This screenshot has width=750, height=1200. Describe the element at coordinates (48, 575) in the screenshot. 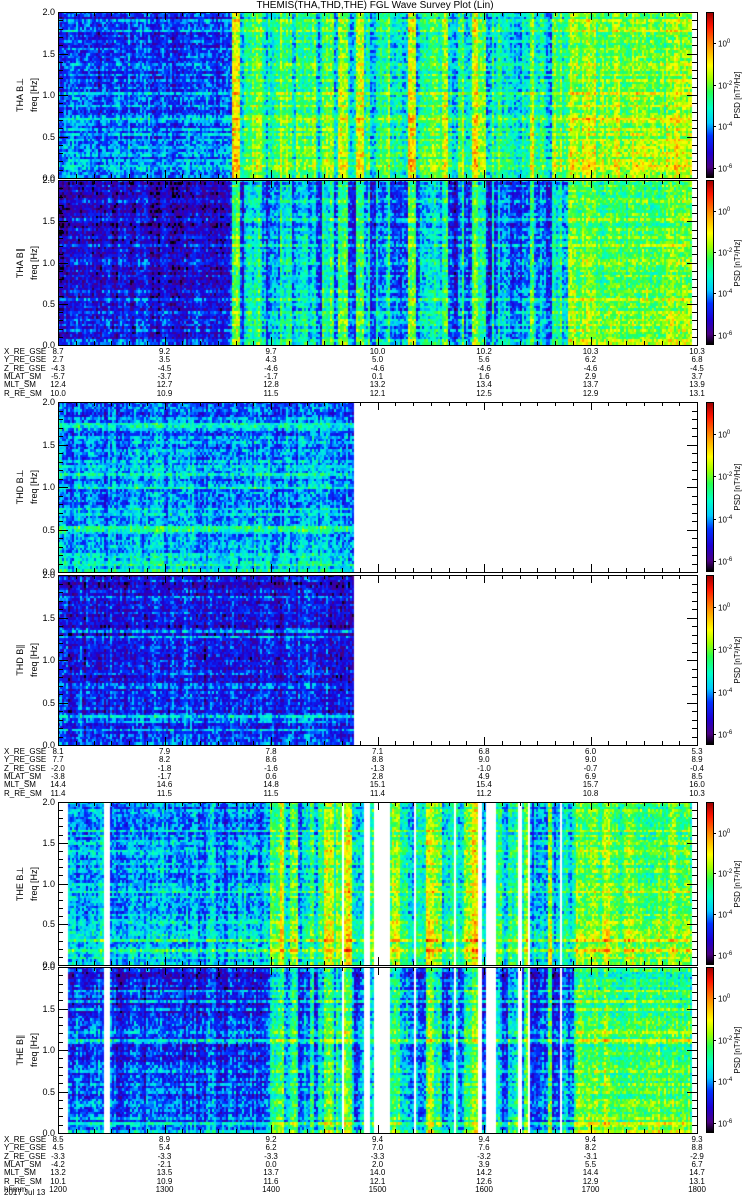

I see `y-tick-label: 2.0` at that location.